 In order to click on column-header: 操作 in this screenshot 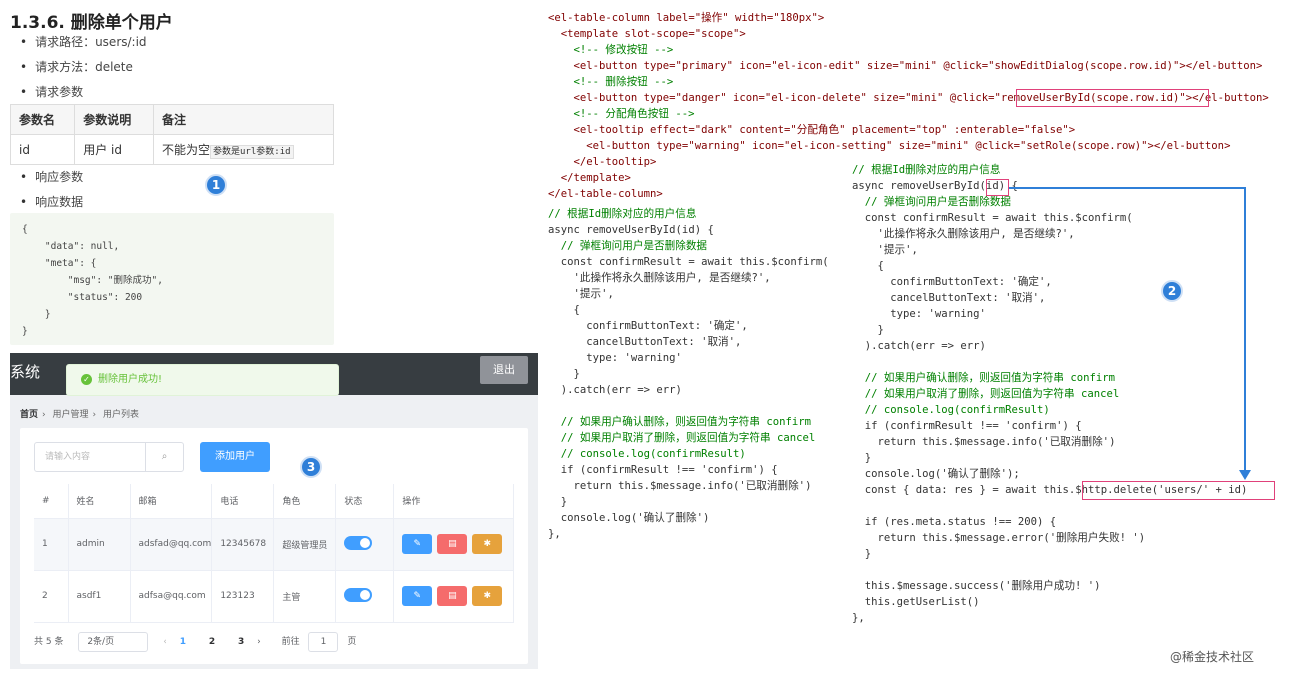, I will do `click(453, 501)`.